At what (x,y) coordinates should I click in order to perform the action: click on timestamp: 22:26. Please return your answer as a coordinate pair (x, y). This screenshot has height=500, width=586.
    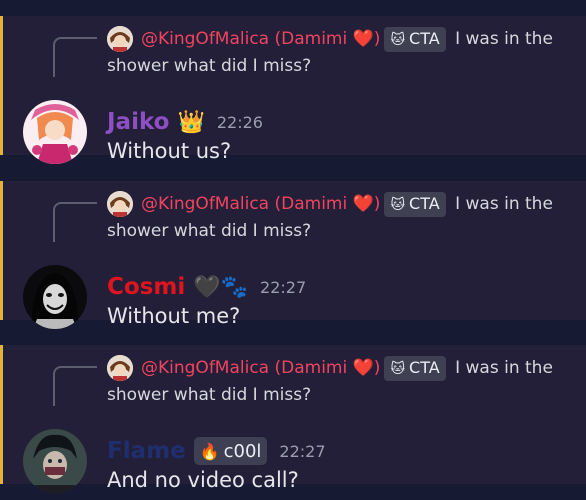
    Looking at the image, I should click on (240, 122).